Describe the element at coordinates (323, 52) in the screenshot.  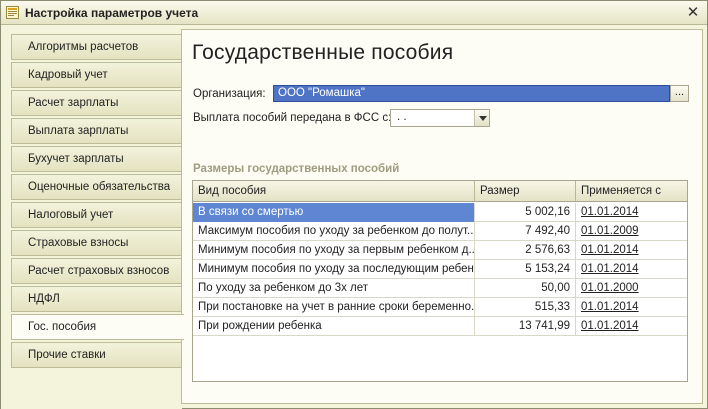
I see `page-title: Государственные пособия` at that location.